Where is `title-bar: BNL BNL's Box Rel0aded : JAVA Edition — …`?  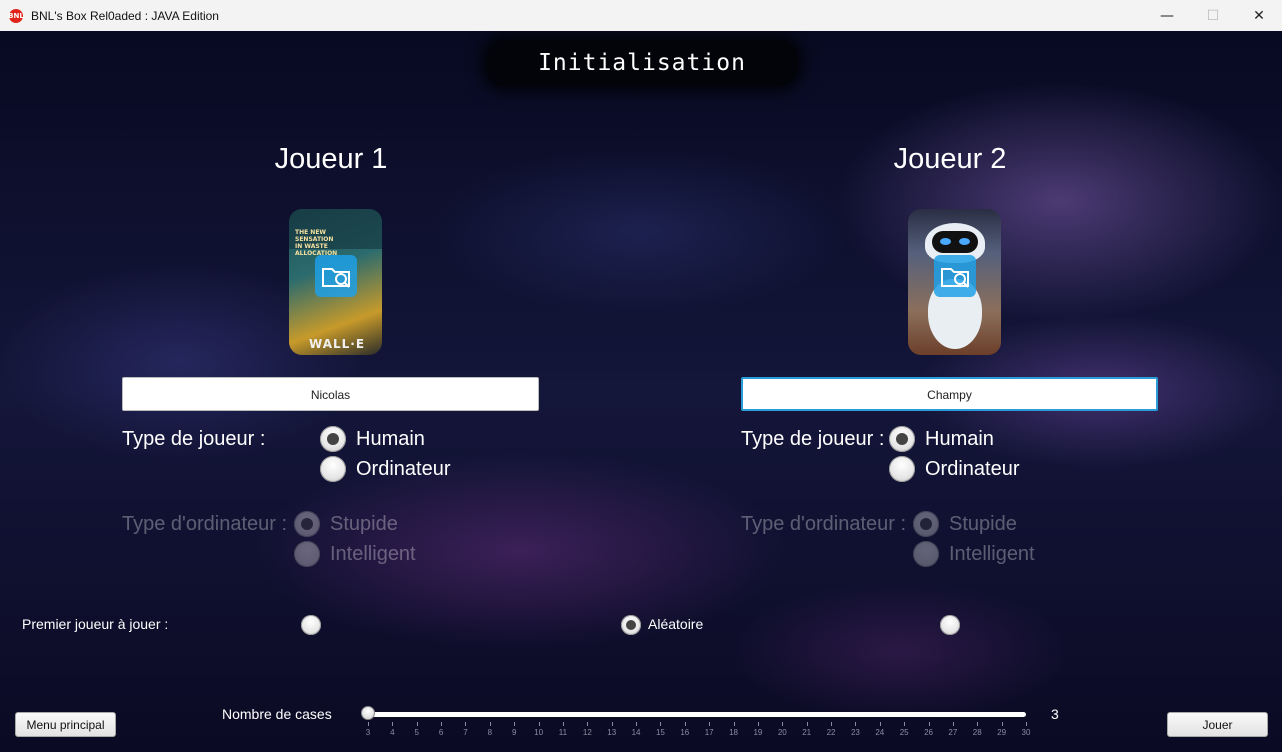 title-bar: BNL BNL's Box Rel0aded : JAVA Edition — … is located at coordinates (641, 16).